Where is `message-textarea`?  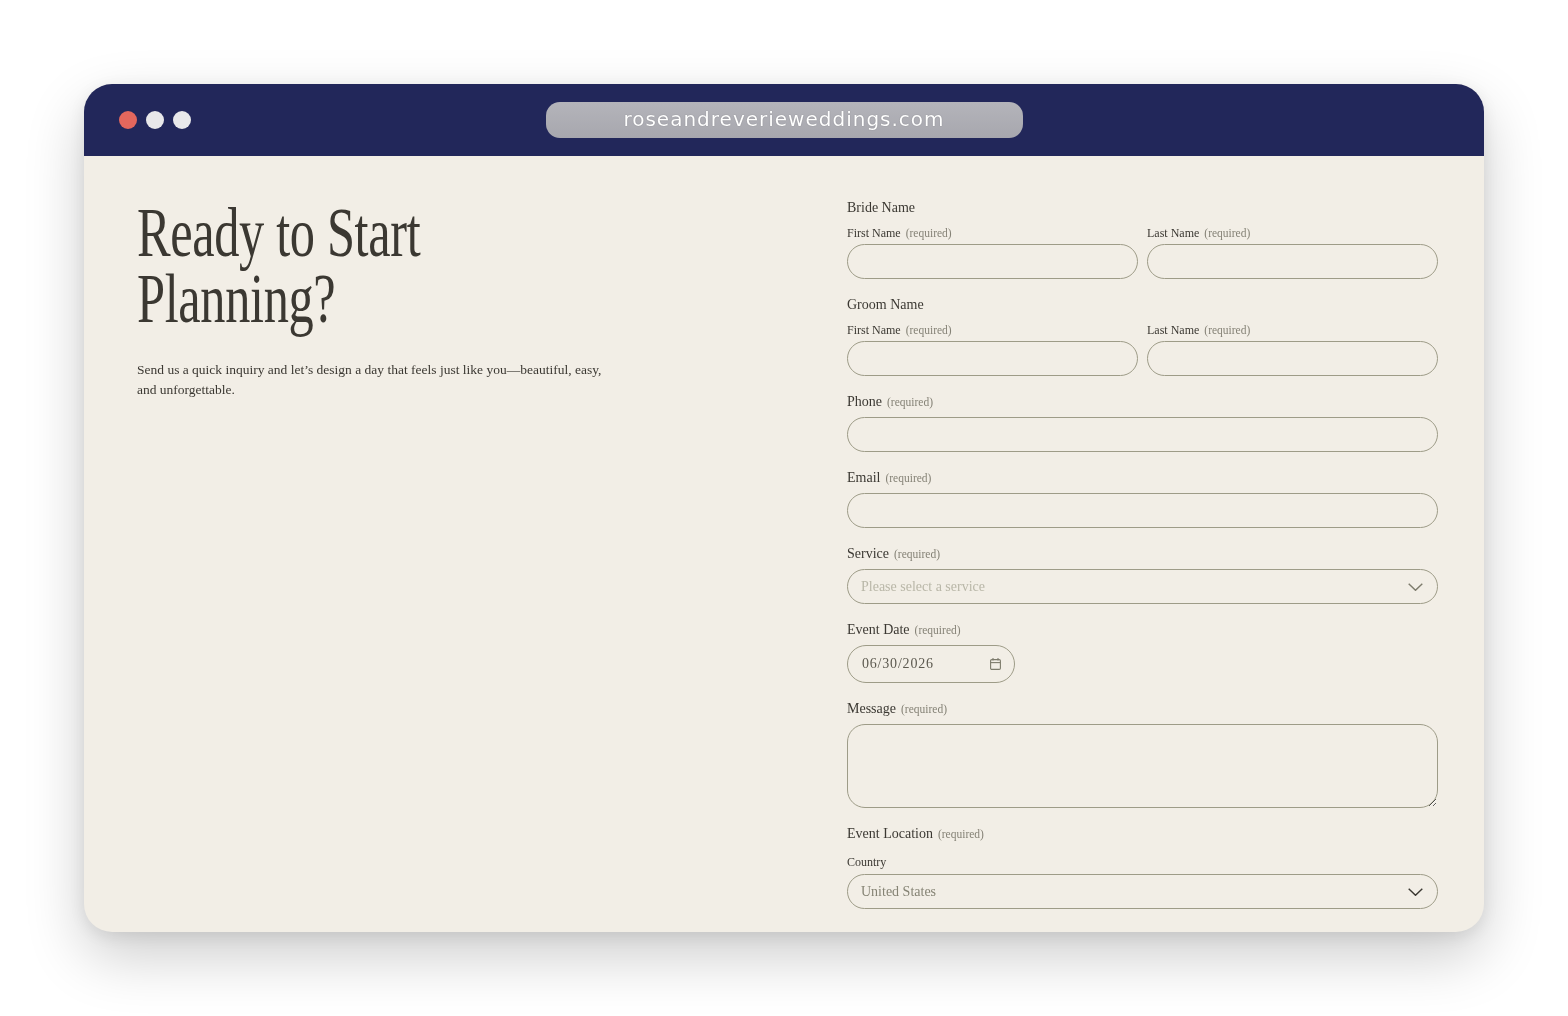
message-textarea is located at coordinates (1142, 766).